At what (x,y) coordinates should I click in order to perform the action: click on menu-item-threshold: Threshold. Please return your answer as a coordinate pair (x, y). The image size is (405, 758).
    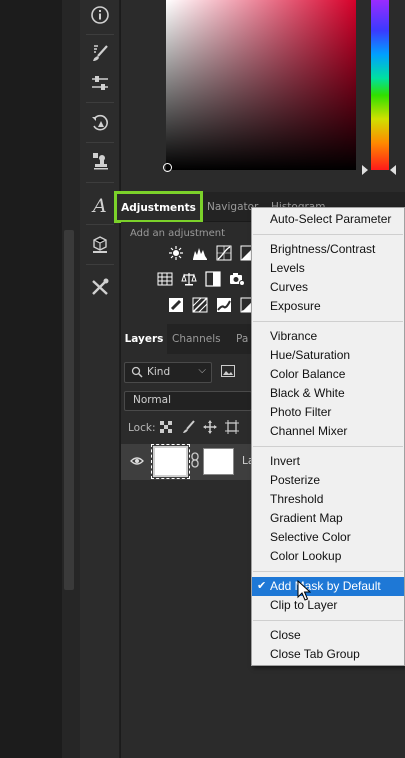
    Looking at the image, I should click on (328, 499).